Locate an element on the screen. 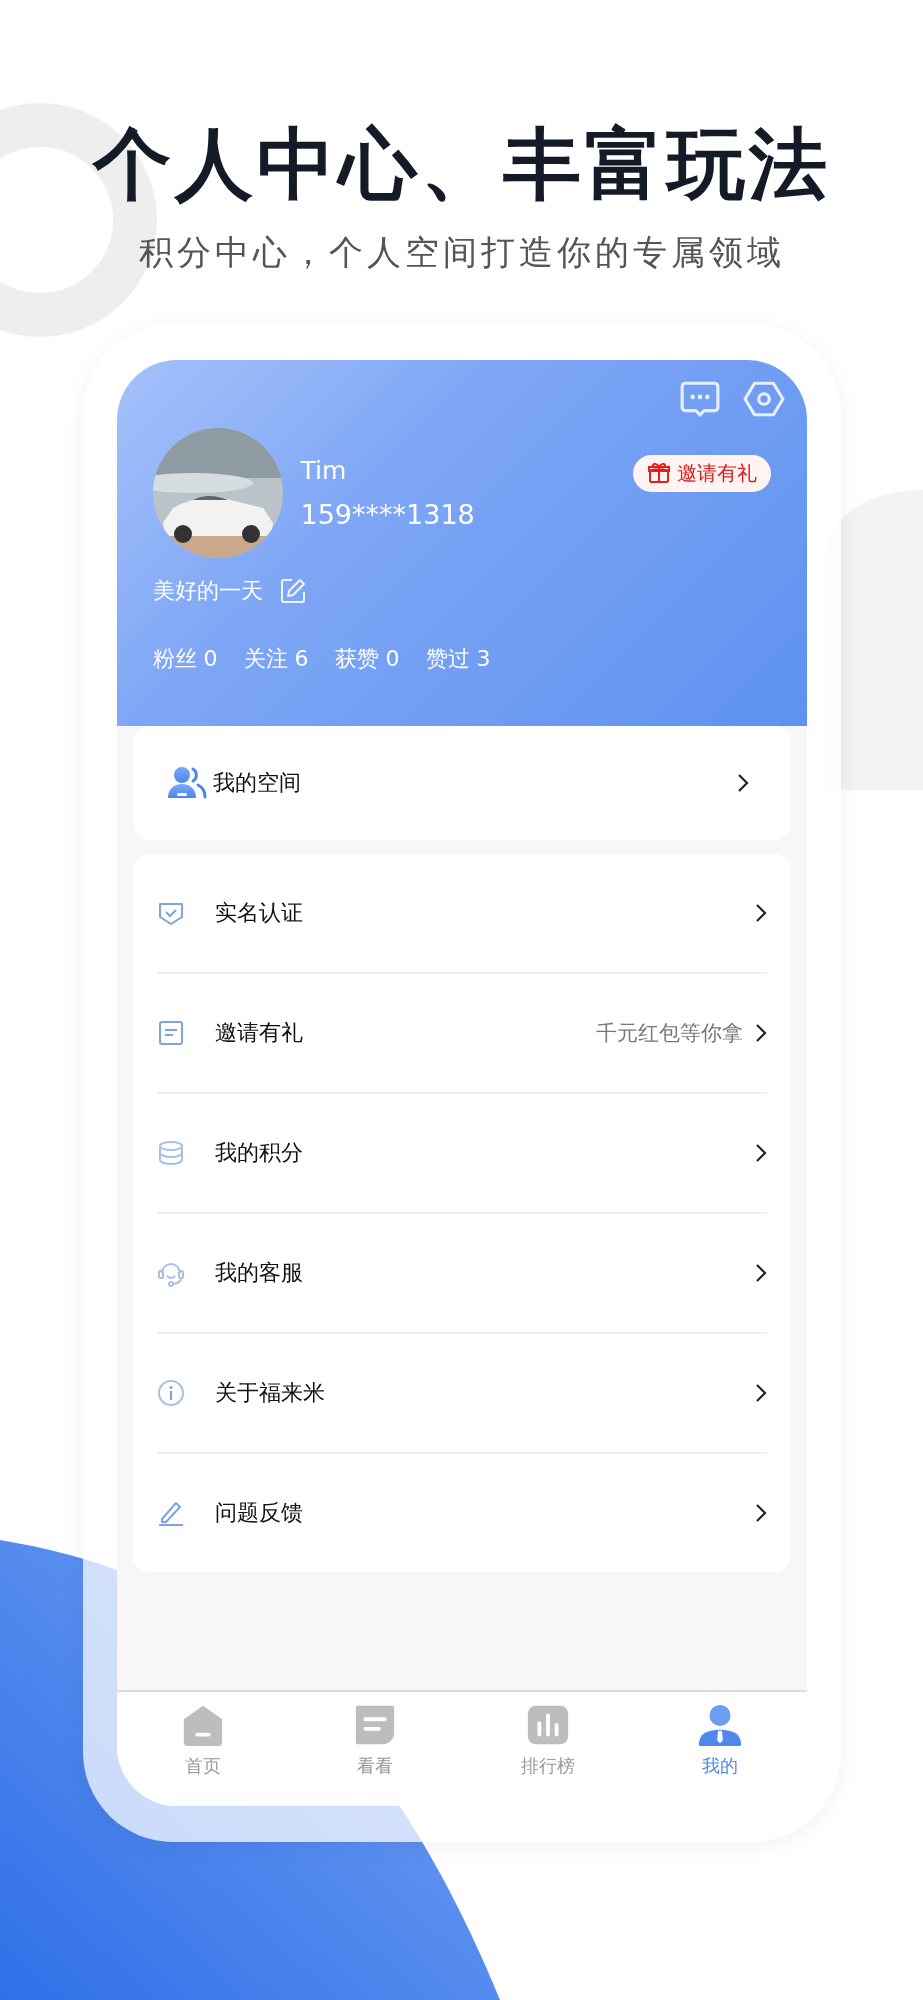 The width and height of the screenshot is (923, 2000). menu-row: 我的积分 is located at coordinates (461, 1154).